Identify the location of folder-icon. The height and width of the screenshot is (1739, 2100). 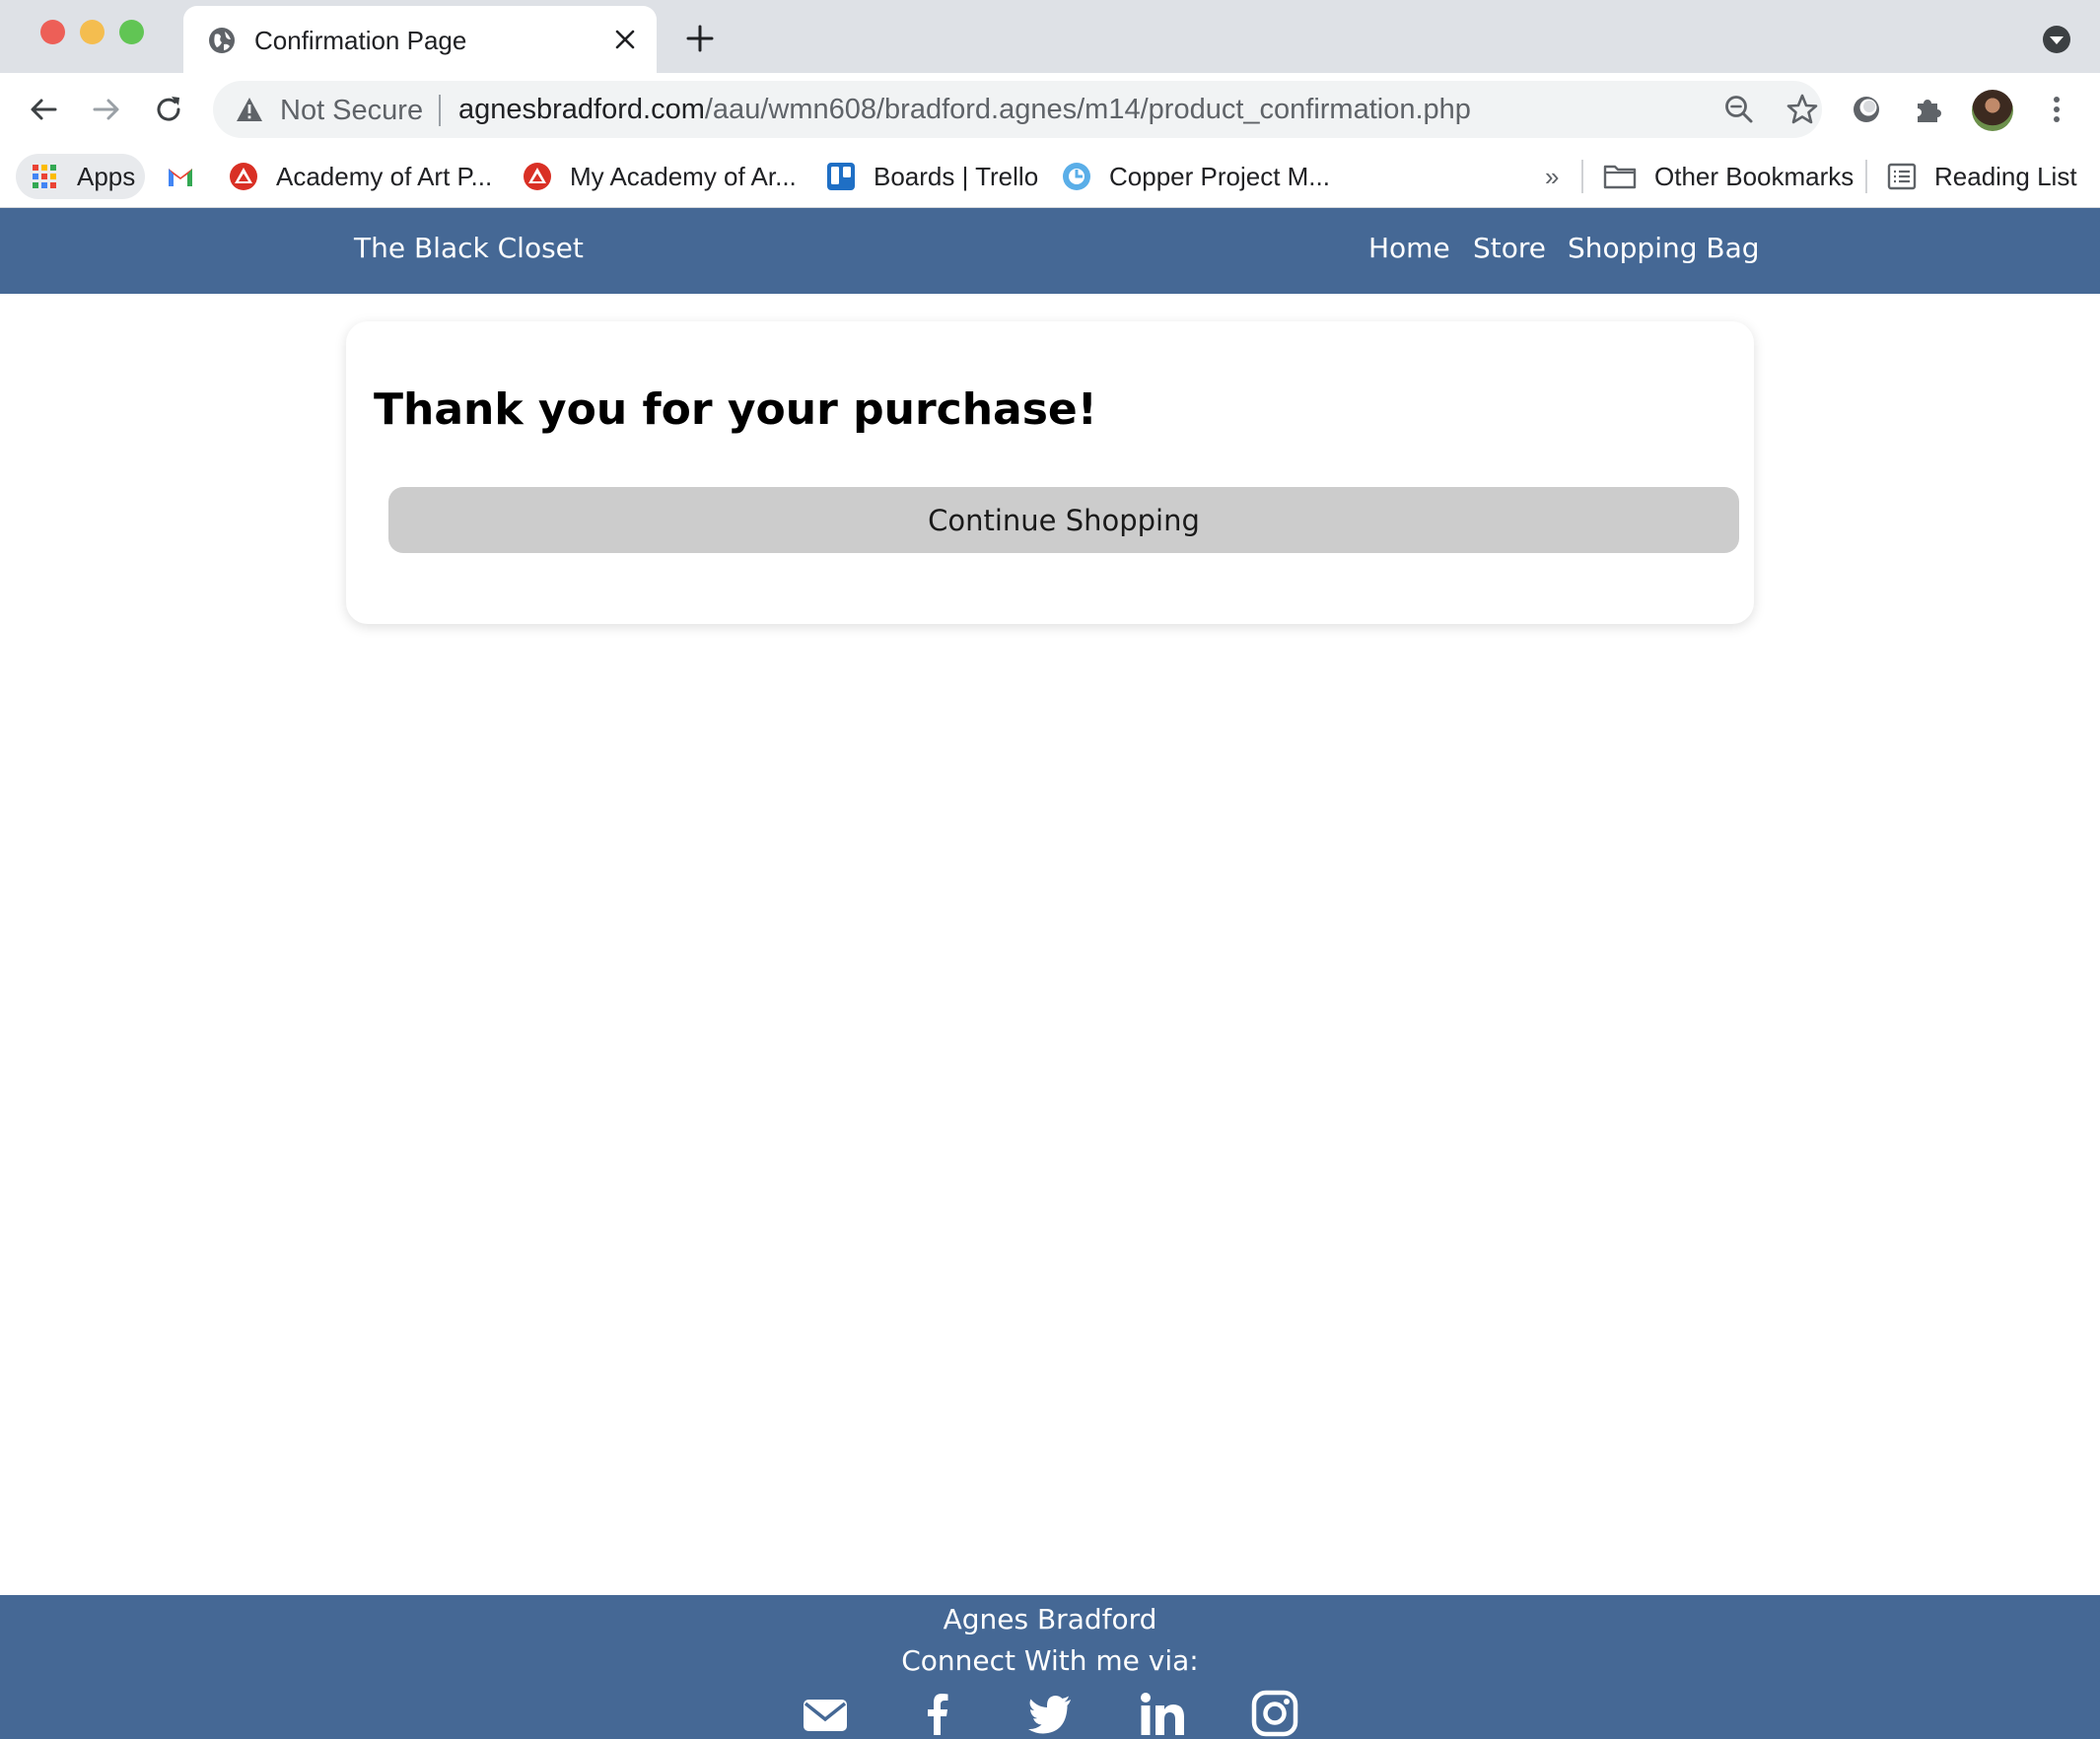
(1620, 177).